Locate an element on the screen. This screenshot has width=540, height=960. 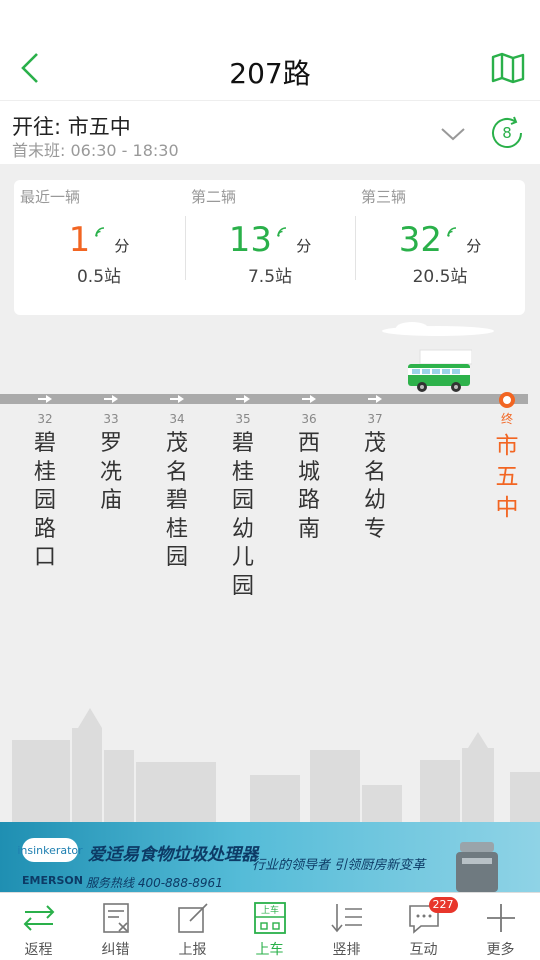
correction-icon is located at coordinates (115, 918).